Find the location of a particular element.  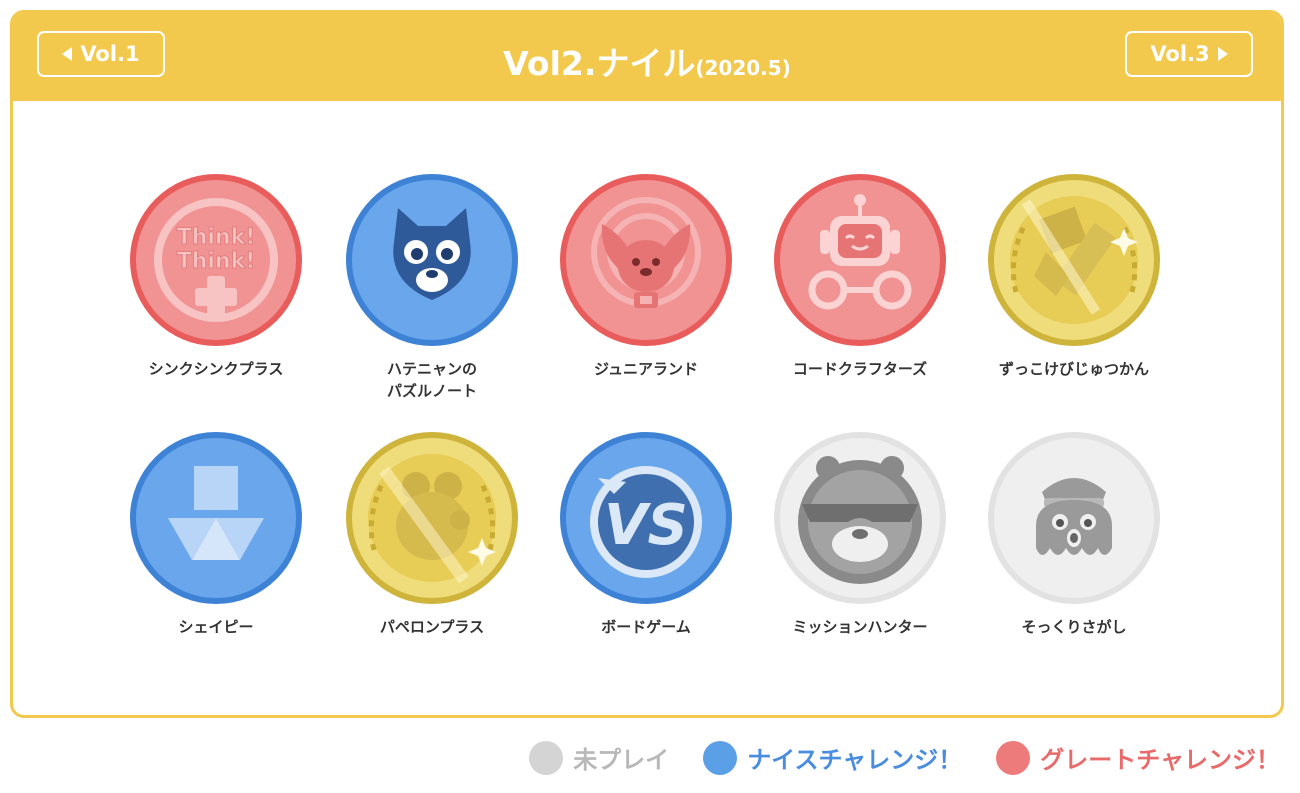

octopus-captain-icon is located at coordinates (1074, 518).